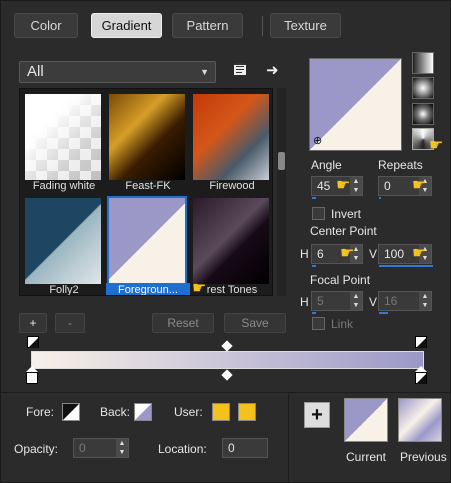 The width and height of the screenshot is (451, 483). I want to click on library-item: Fading white, so click(62, 141).